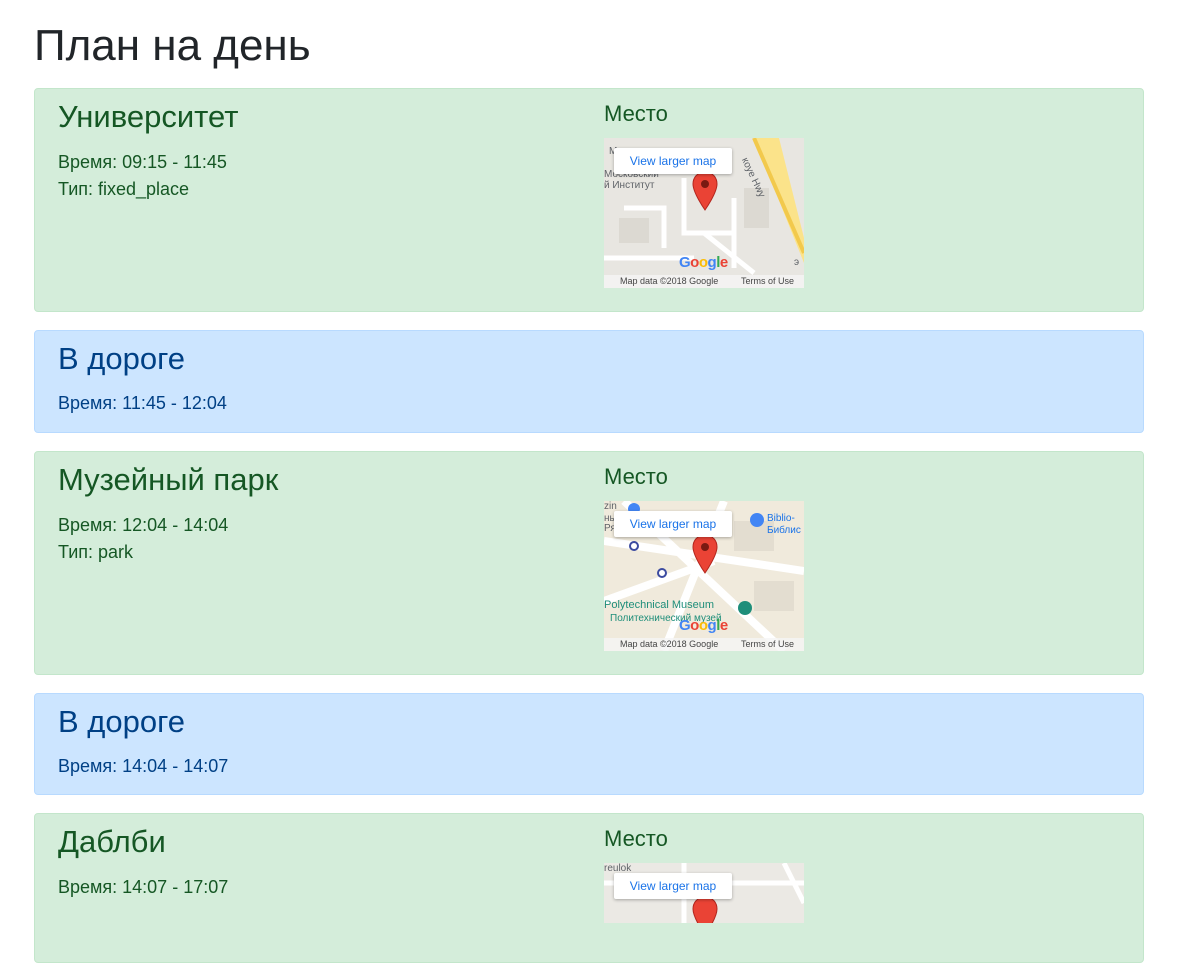 The image size is (1186, 963). I want to click on time-range: Время: 09:15 - 11:45, so click(142, 162).